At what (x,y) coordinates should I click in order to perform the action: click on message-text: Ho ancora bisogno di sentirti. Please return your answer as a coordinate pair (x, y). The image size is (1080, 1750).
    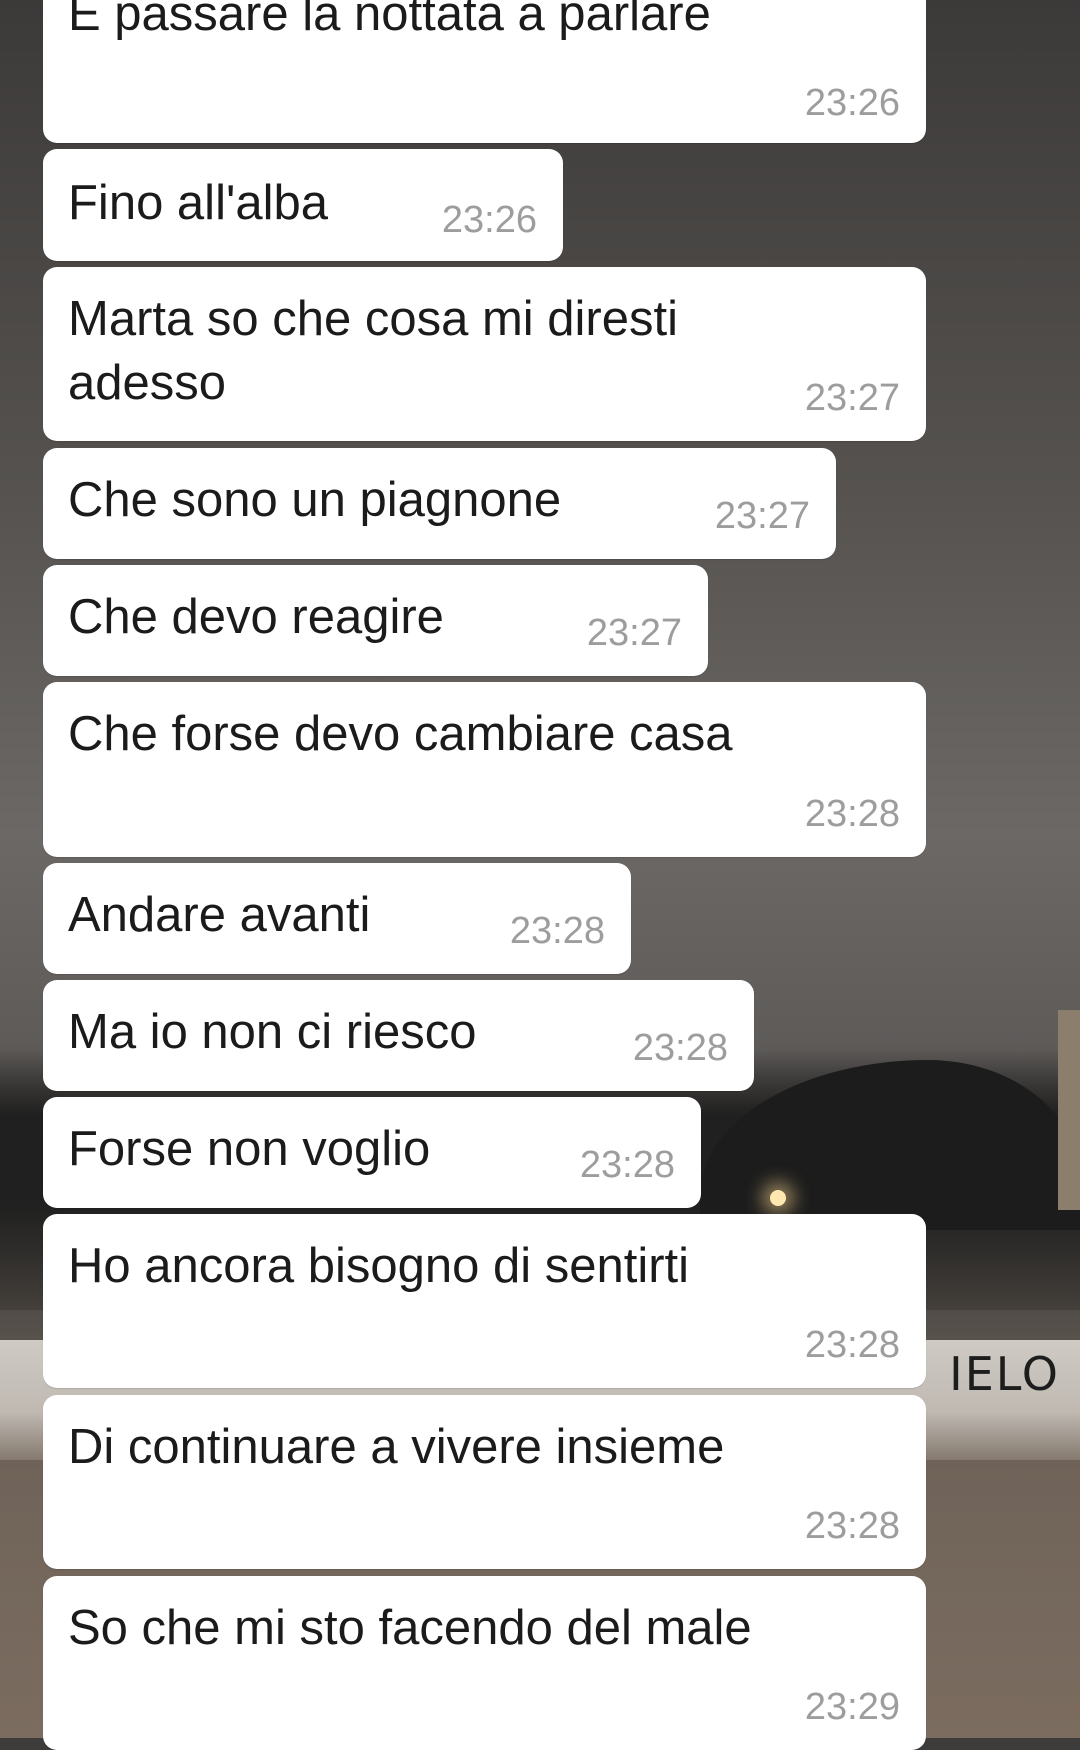
    Looking at the image, I should click on (379, 1266).